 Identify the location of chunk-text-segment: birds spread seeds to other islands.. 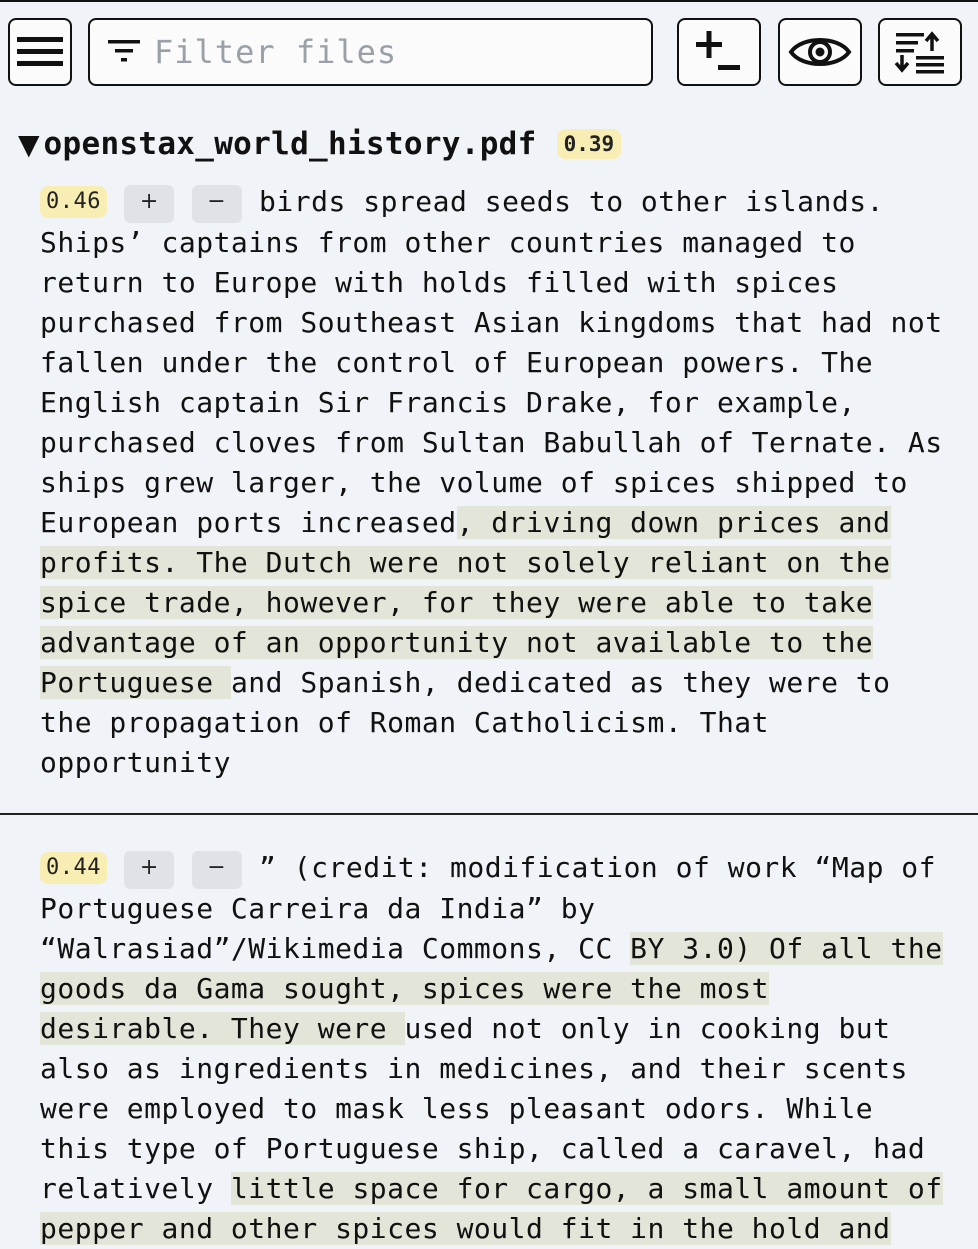
(562, 201).